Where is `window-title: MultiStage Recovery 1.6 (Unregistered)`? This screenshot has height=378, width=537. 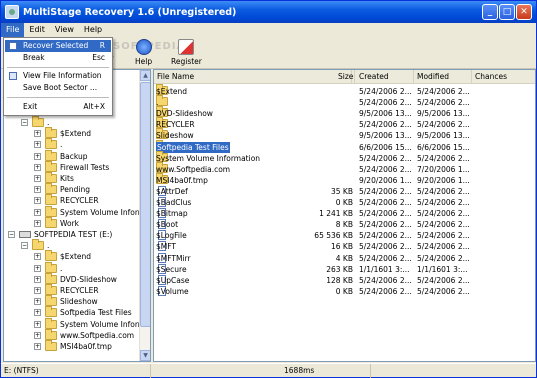 window-title: MultiStage Recovery 1.6 (Unregistered) is located at coordinates (130, 12).